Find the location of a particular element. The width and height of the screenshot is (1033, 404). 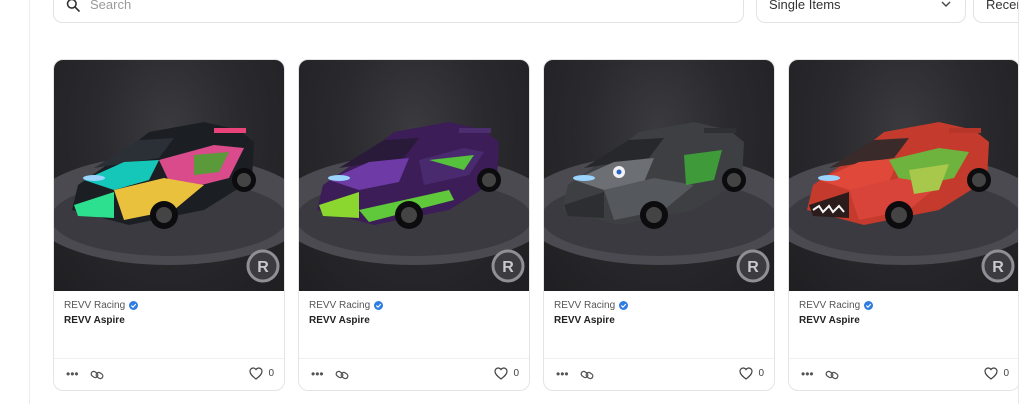

search-box is located at coordinates (398, 11).